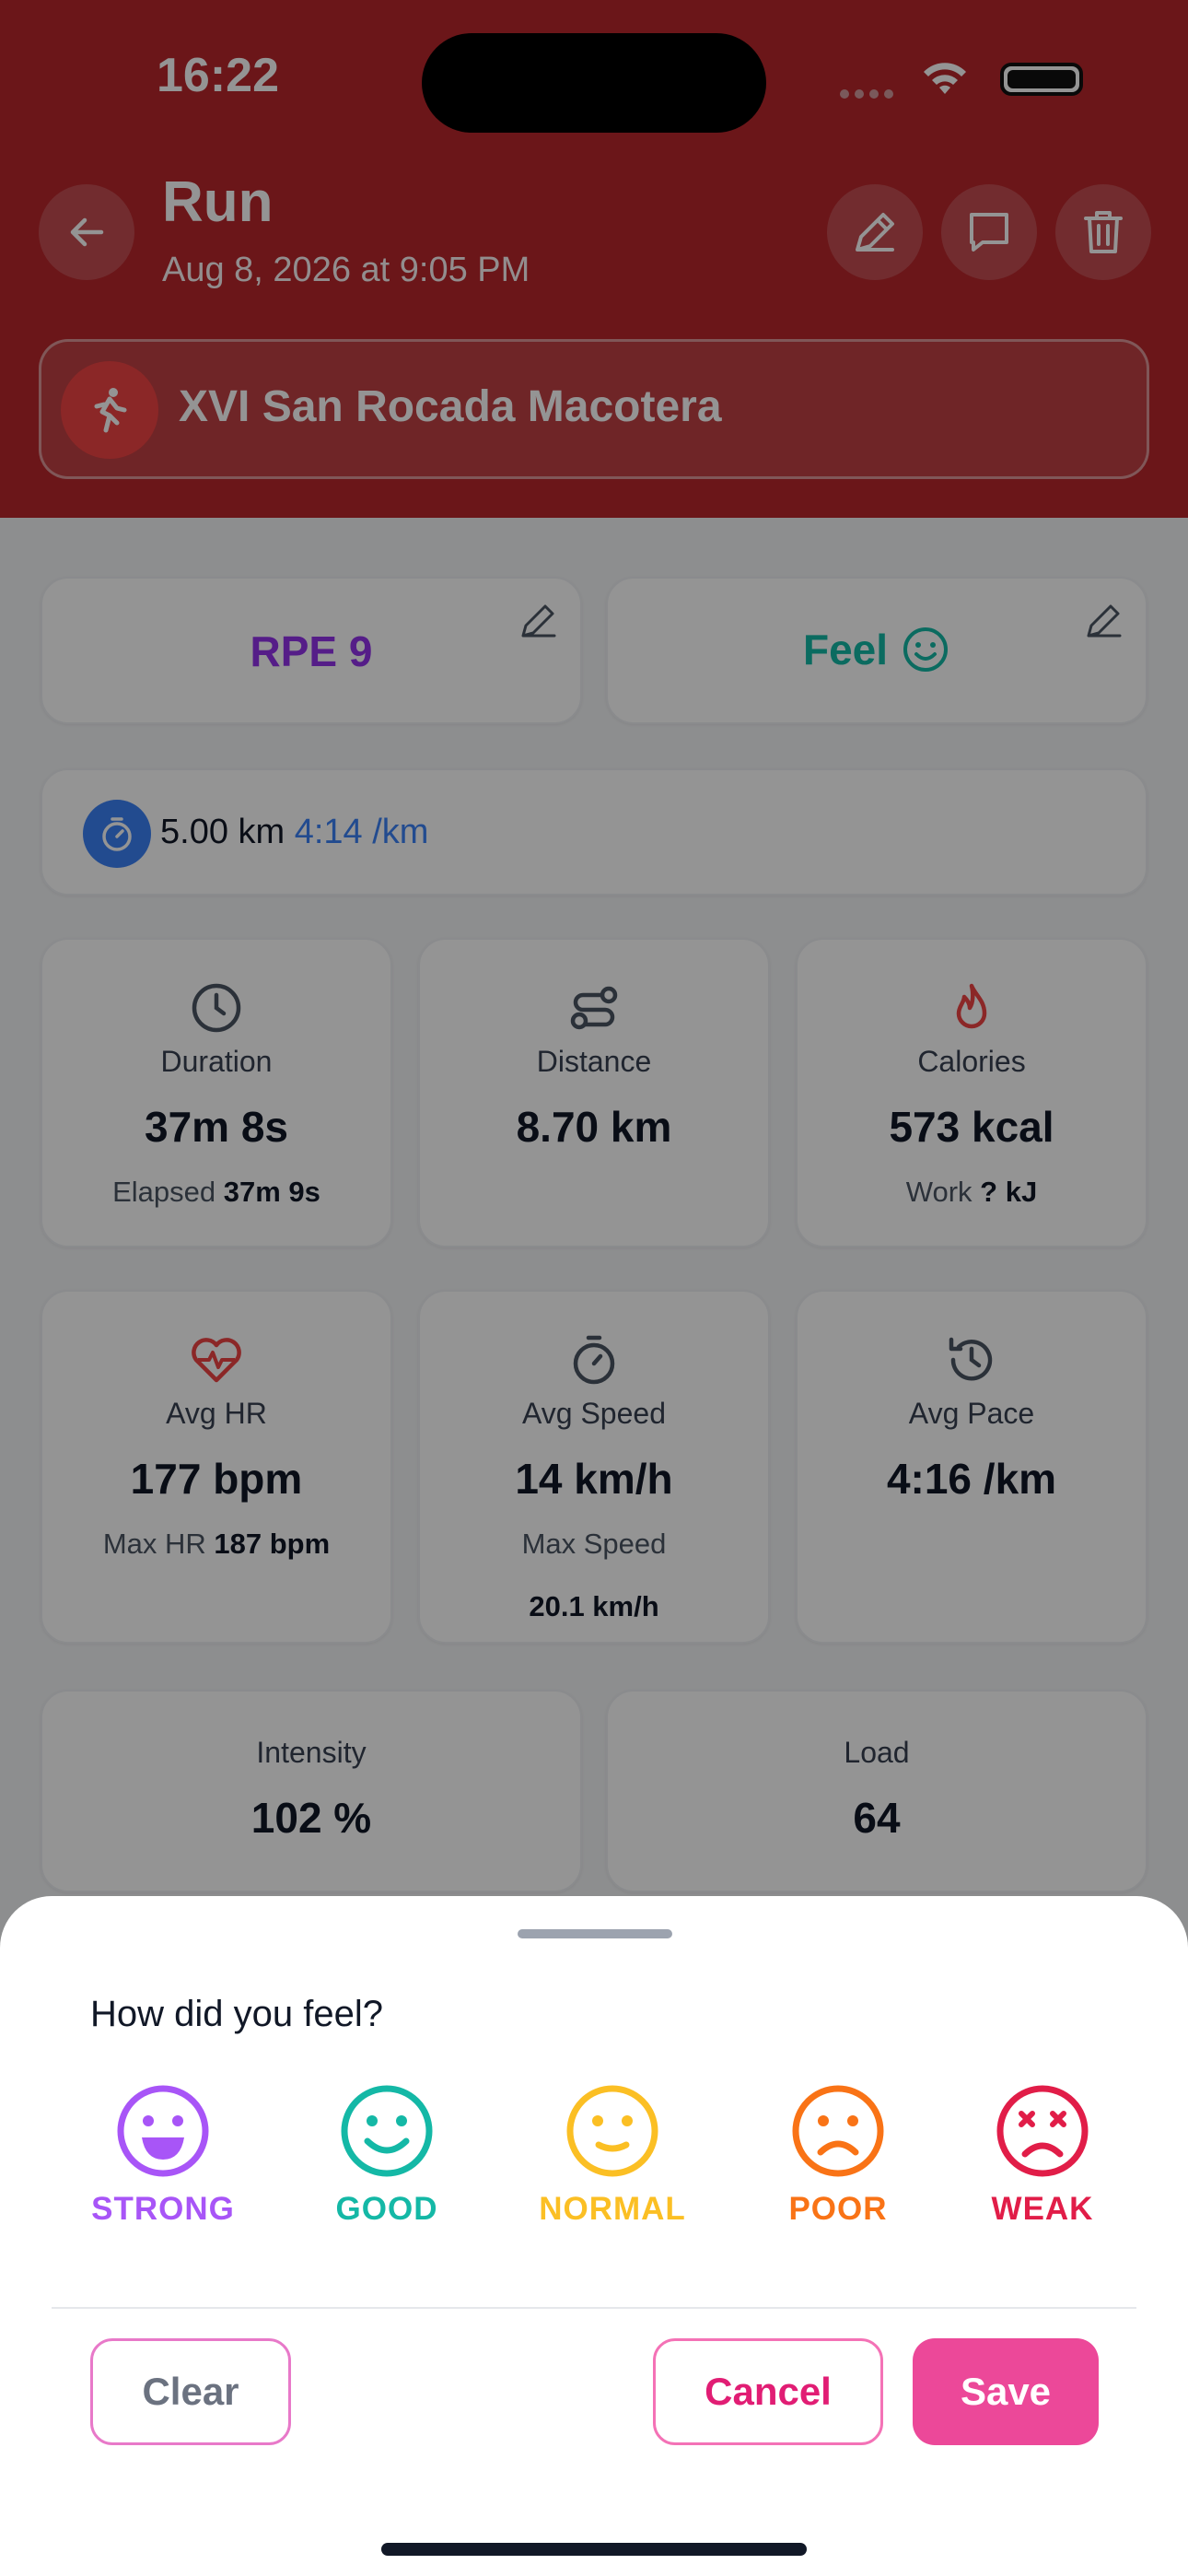 This screenshot has width=1188, height=2576. Describe the element at coordinates (236, 2014) in the screenshot. I see `sheet-question: How did you feel?` at that location.